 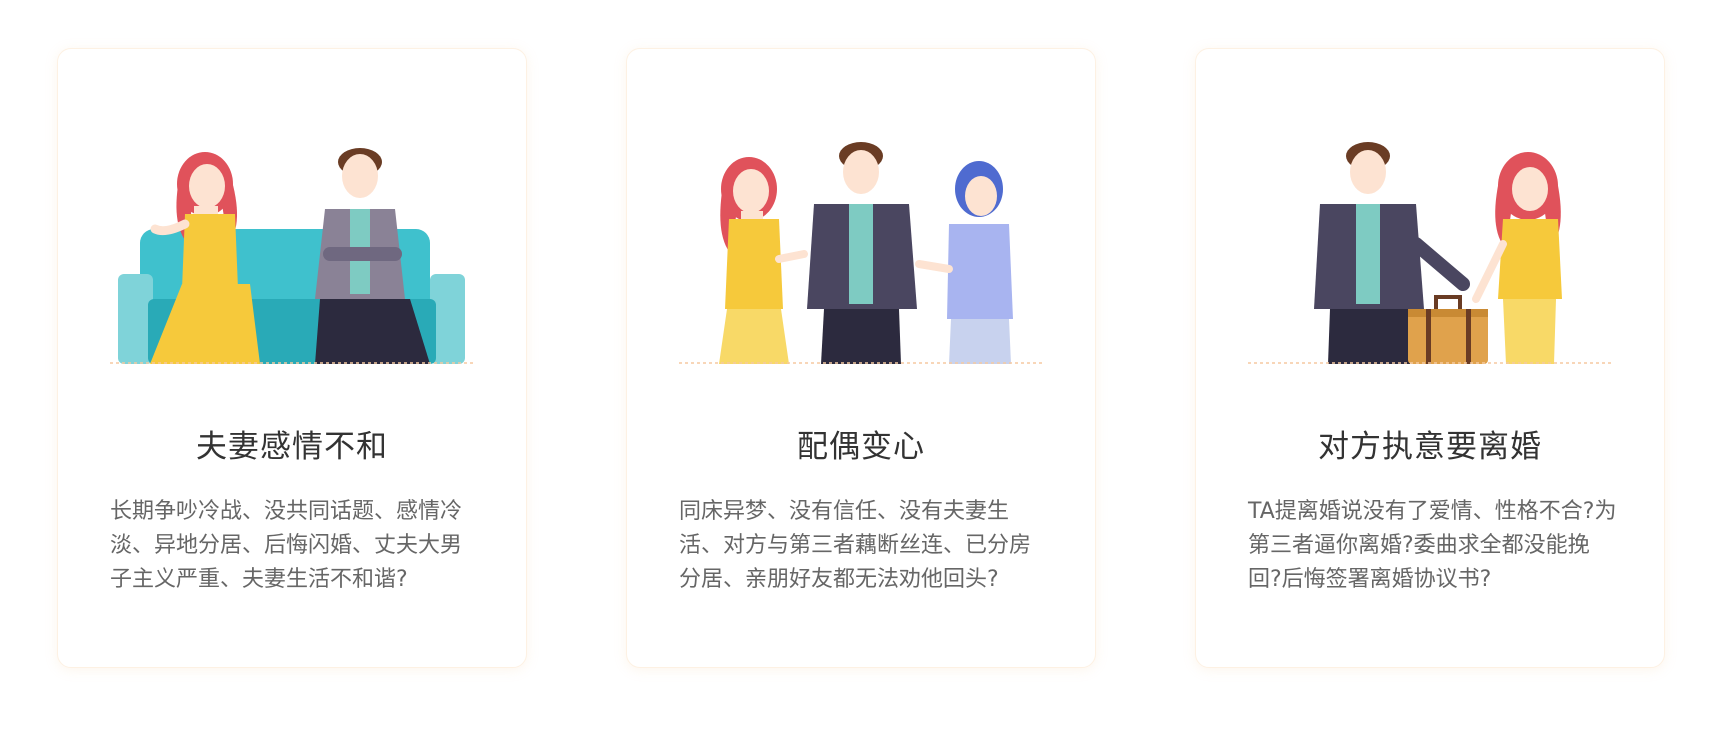 What do you see at coordinates (292, 239) in the screenshot?
I see `couple-on-sofa-illustration` at bounding box center [292, 239].